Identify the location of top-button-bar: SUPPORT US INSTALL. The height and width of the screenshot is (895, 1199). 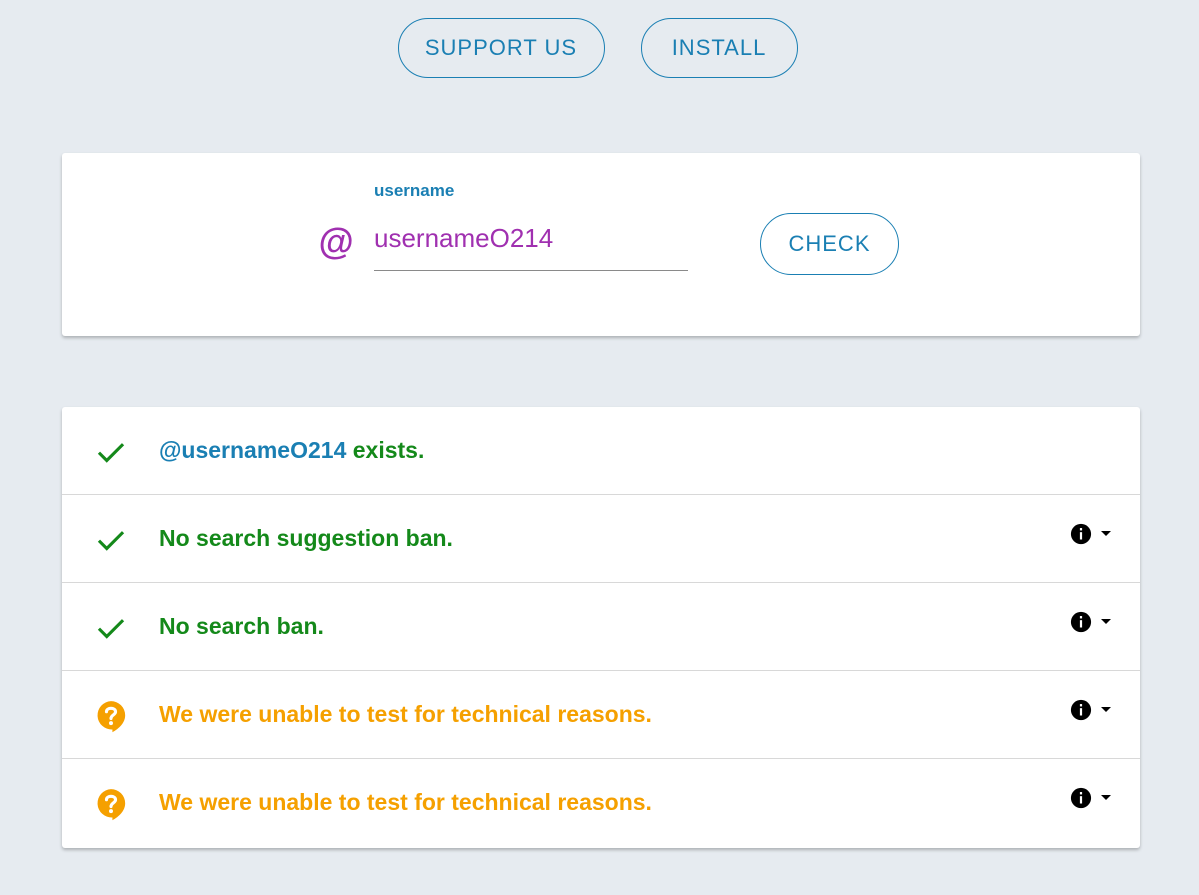
(599, 48).